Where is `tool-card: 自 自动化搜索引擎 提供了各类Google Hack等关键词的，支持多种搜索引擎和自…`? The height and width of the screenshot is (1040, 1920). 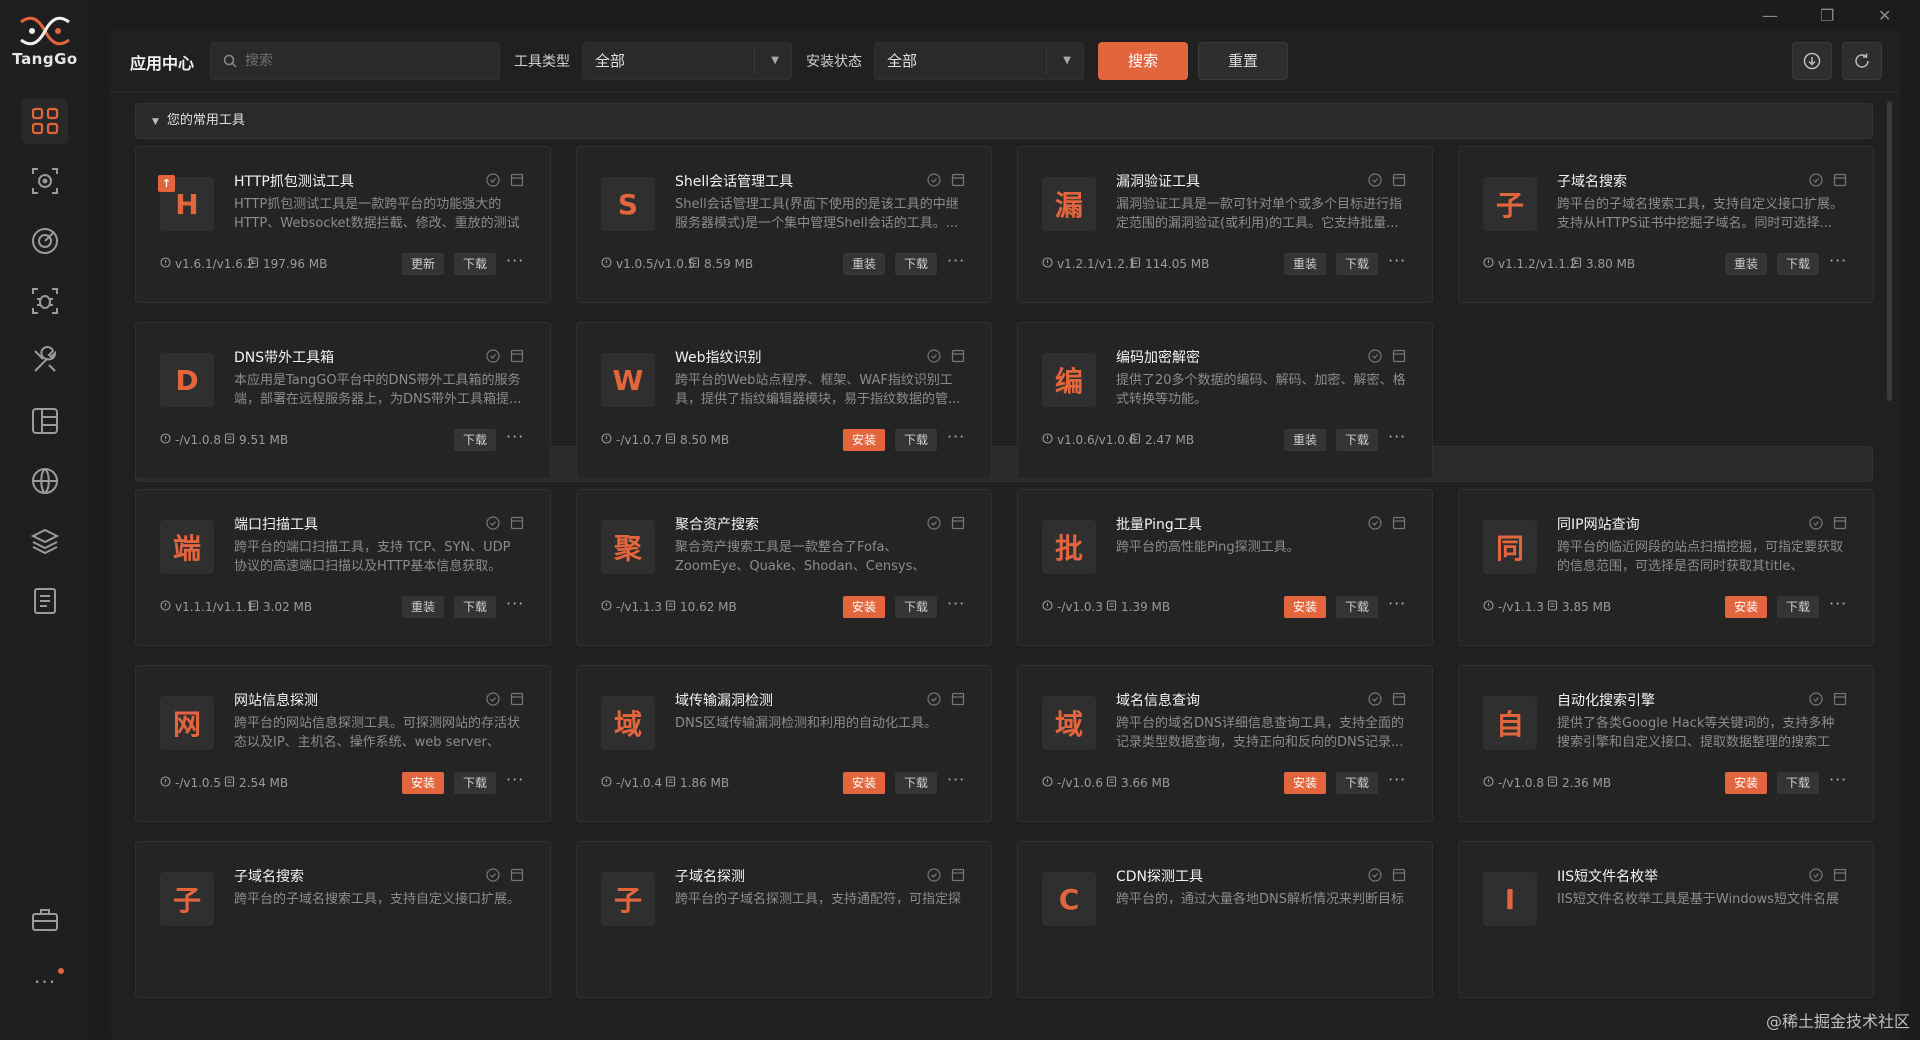 tool-card: 自 自动化搜索引擎 提供了各类Google Hack等关键词的，支持多种搜索引擎和自… is located at coordinates (1666, 743).